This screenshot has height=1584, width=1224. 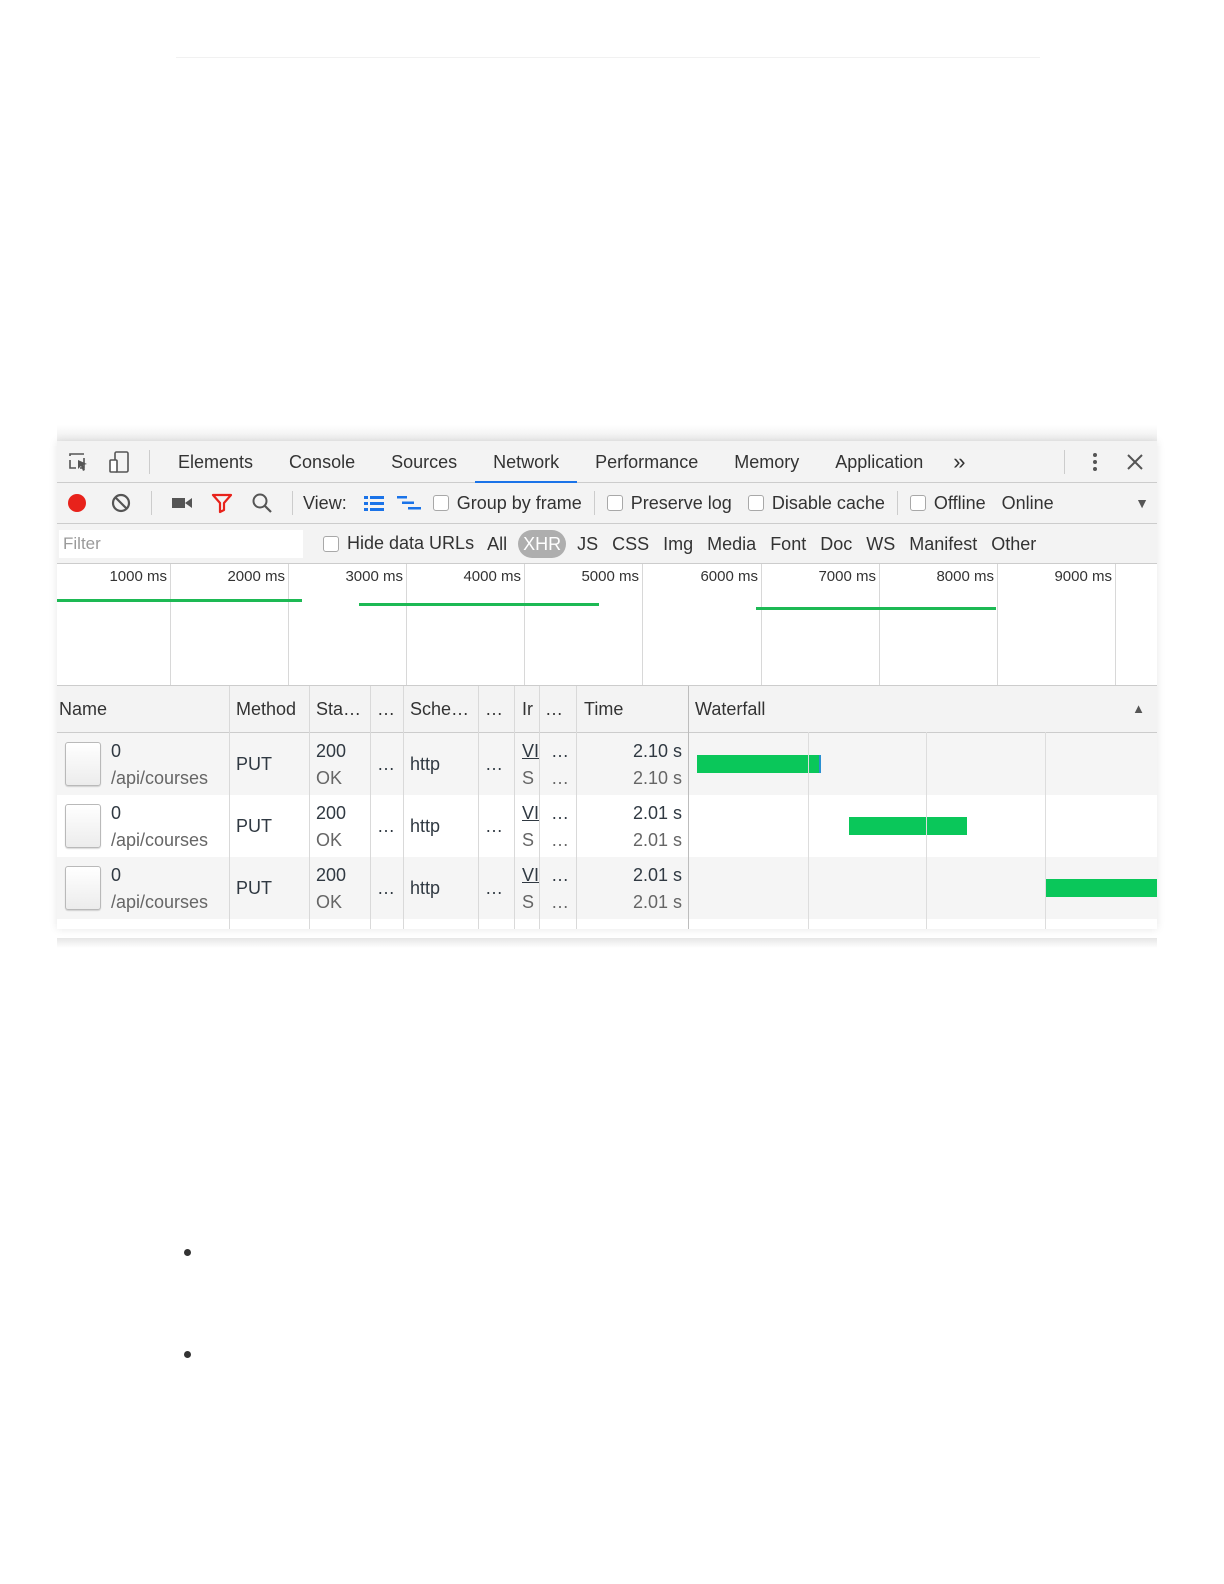 What do you see at coordinates (729, 576) in the screenshot?
I see `overview-tick-label: 6000 ms` at bounding box center [729, 576].